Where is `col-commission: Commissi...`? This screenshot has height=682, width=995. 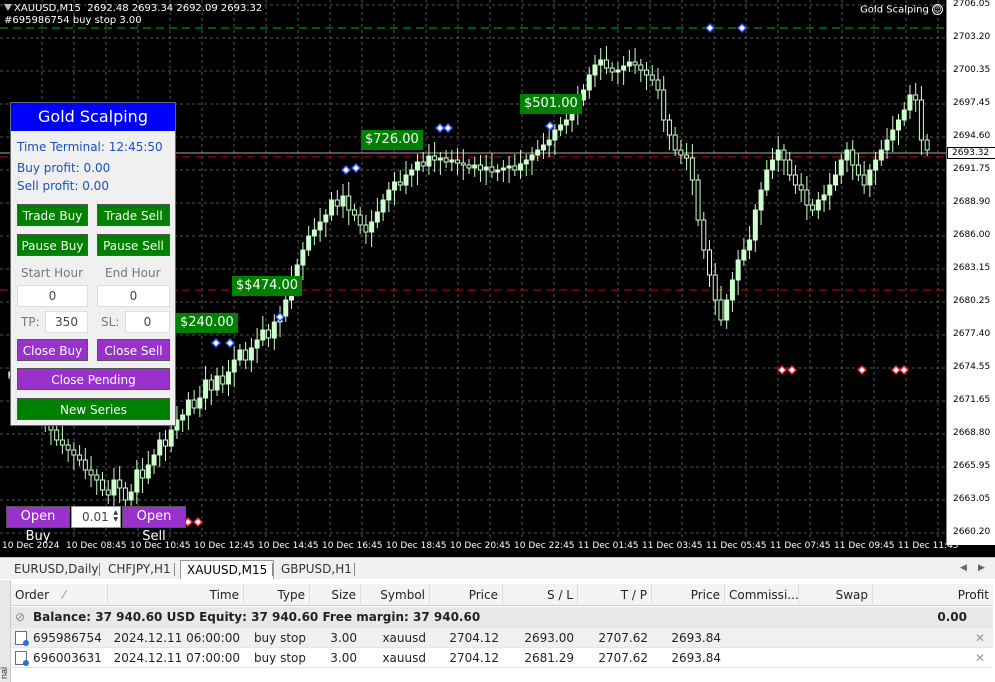 col-commission: Commissi... is located at coordinates (762, 595).